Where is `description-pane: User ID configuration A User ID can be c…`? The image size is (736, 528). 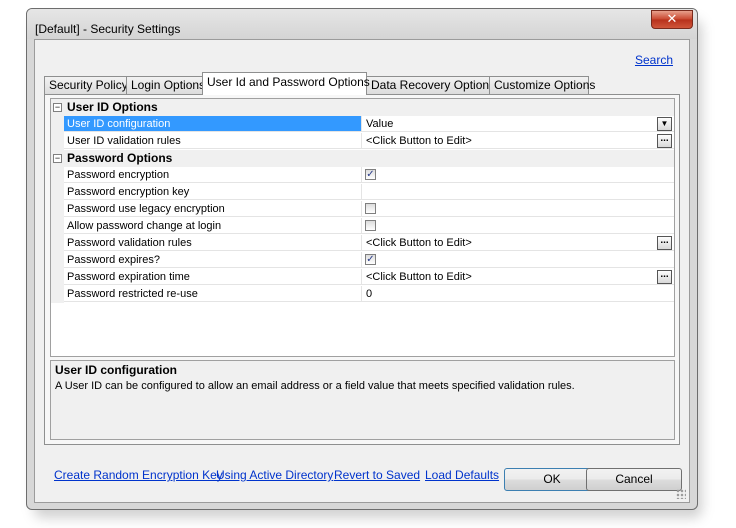
description-pane: User ID configuration A User ID can be c… is located at coordinates (362, 400).